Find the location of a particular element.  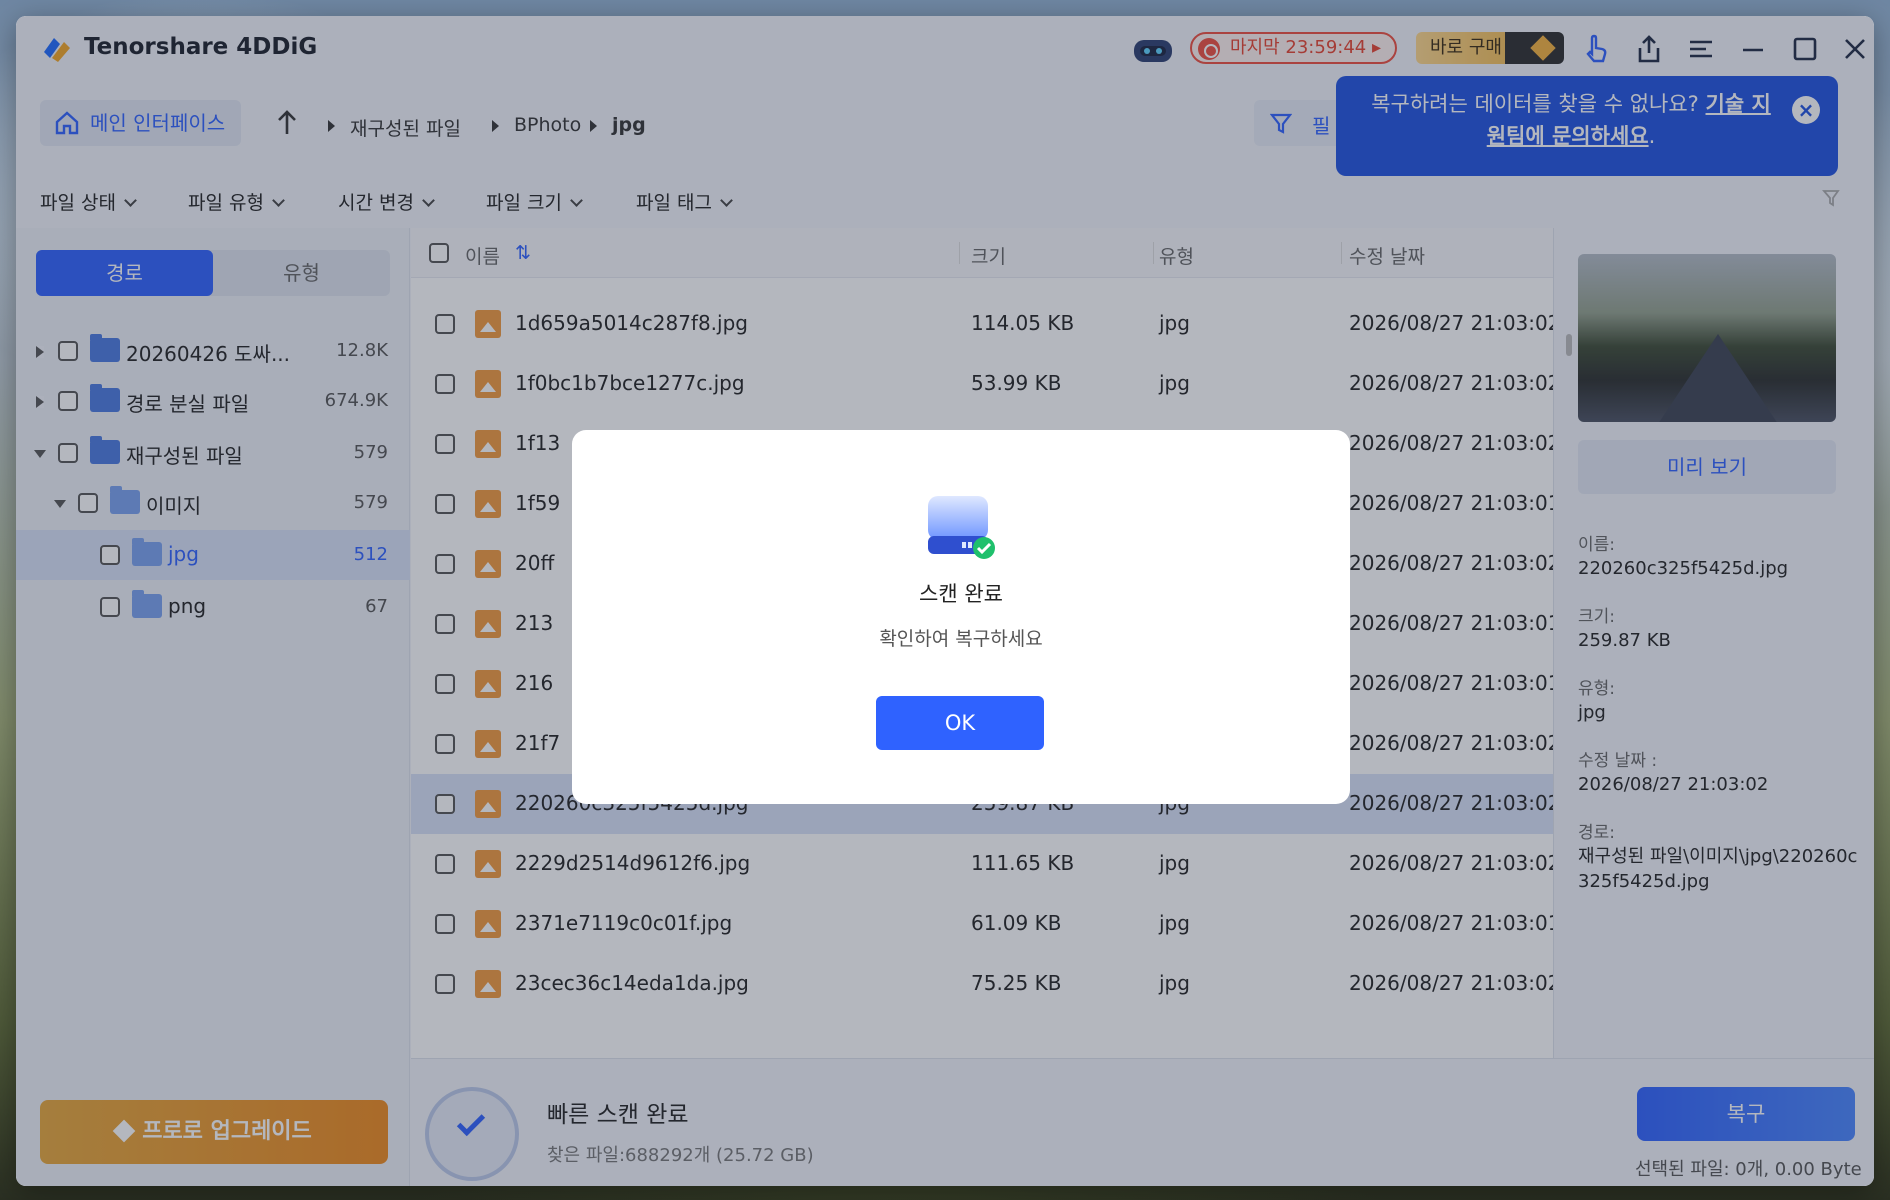

dialog-message: 확인하여 복구하세요 is located at coordinates (961, 639).